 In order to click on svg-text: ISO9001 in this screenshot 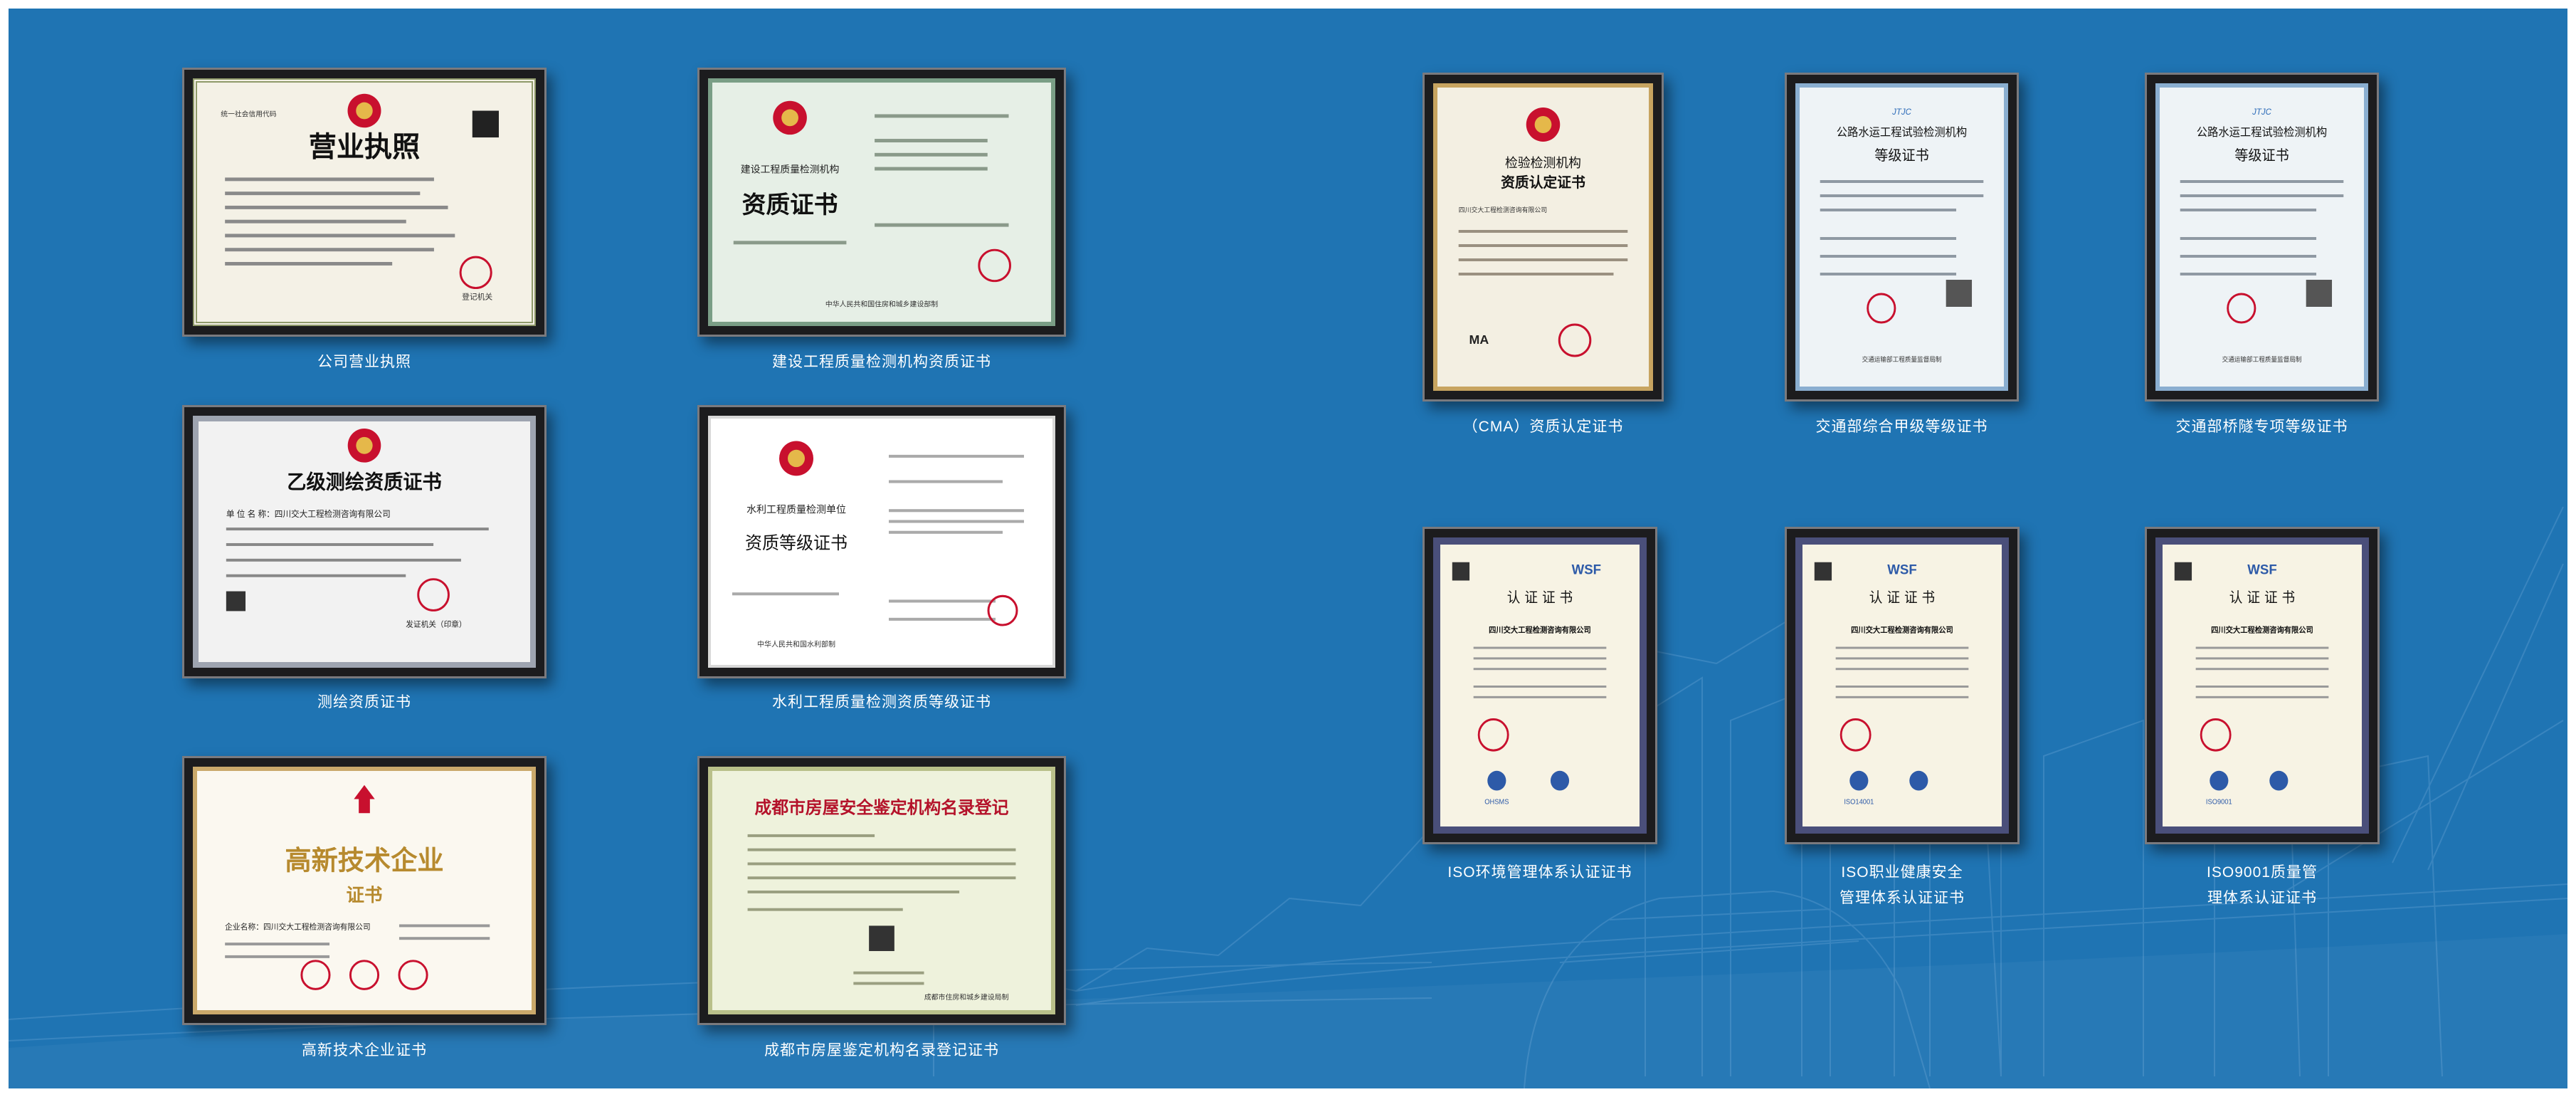, I will do `click(2219, 802)`.